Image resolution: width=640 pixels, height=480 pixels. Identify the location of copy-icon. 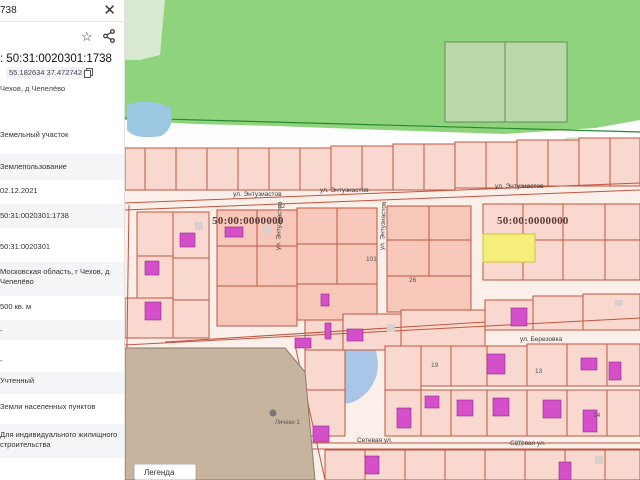
(88, 73).